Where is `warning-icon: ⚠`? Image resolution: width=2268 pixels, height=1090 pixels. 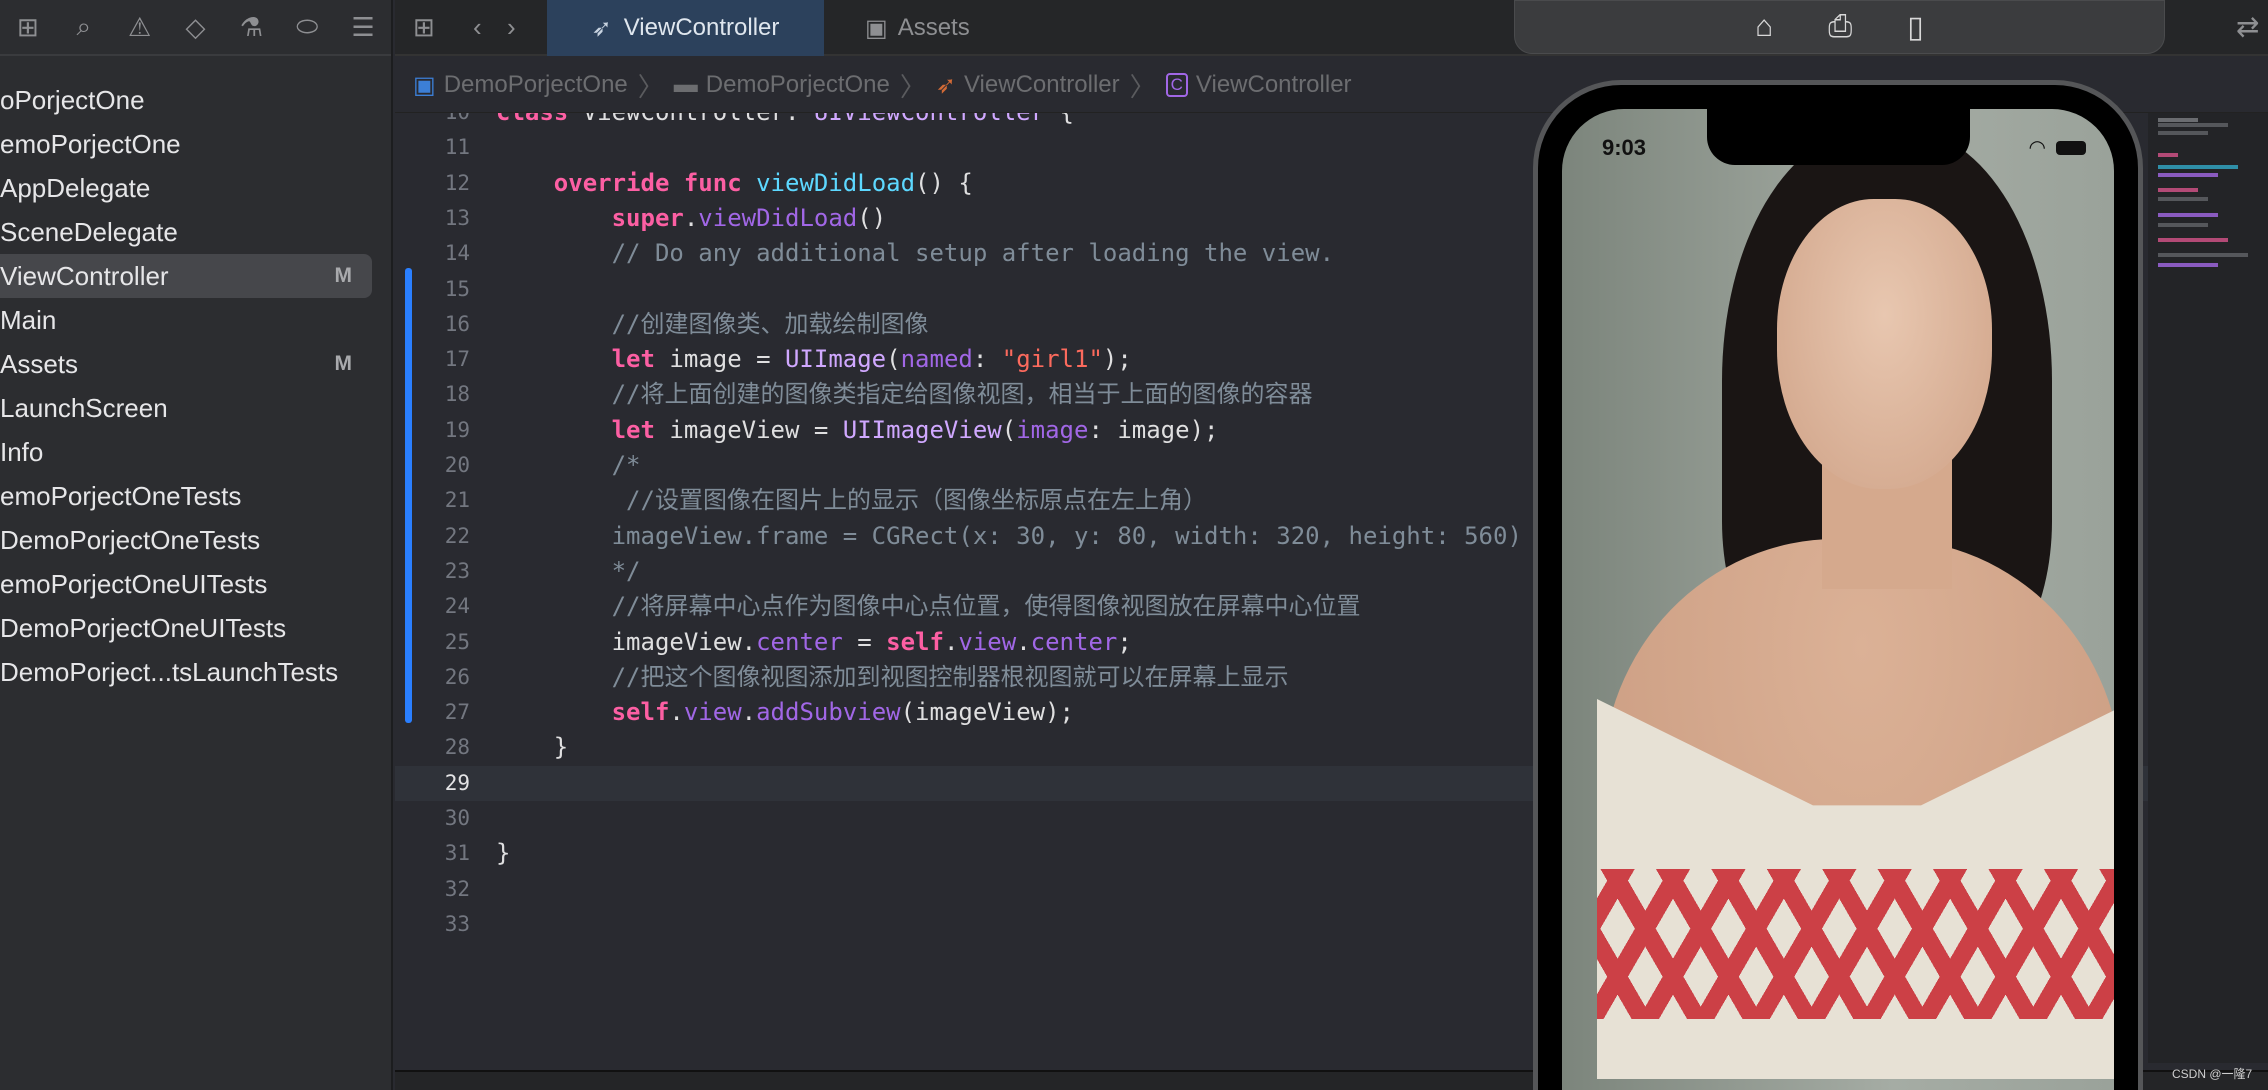
warning-icon: ⚠ is located at coordinates (140, 27).